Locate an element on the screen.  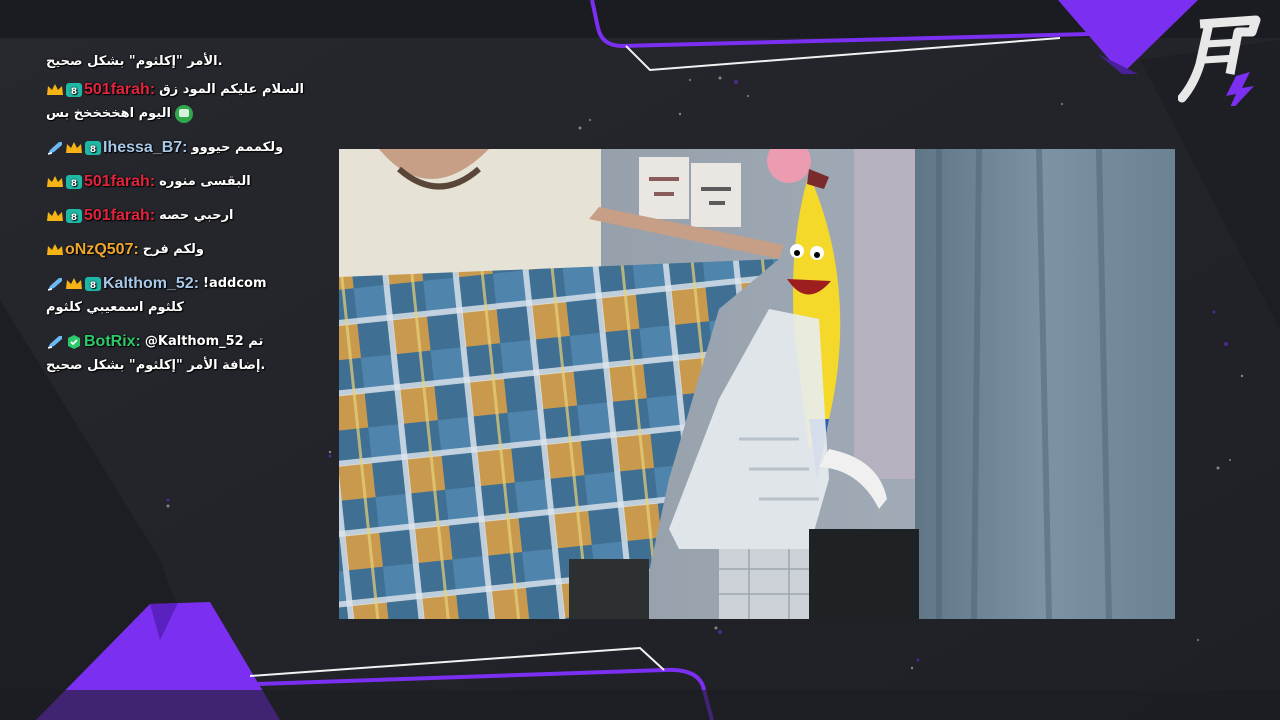
chat-message-text: !addcom is located at coordinates (235, 283).